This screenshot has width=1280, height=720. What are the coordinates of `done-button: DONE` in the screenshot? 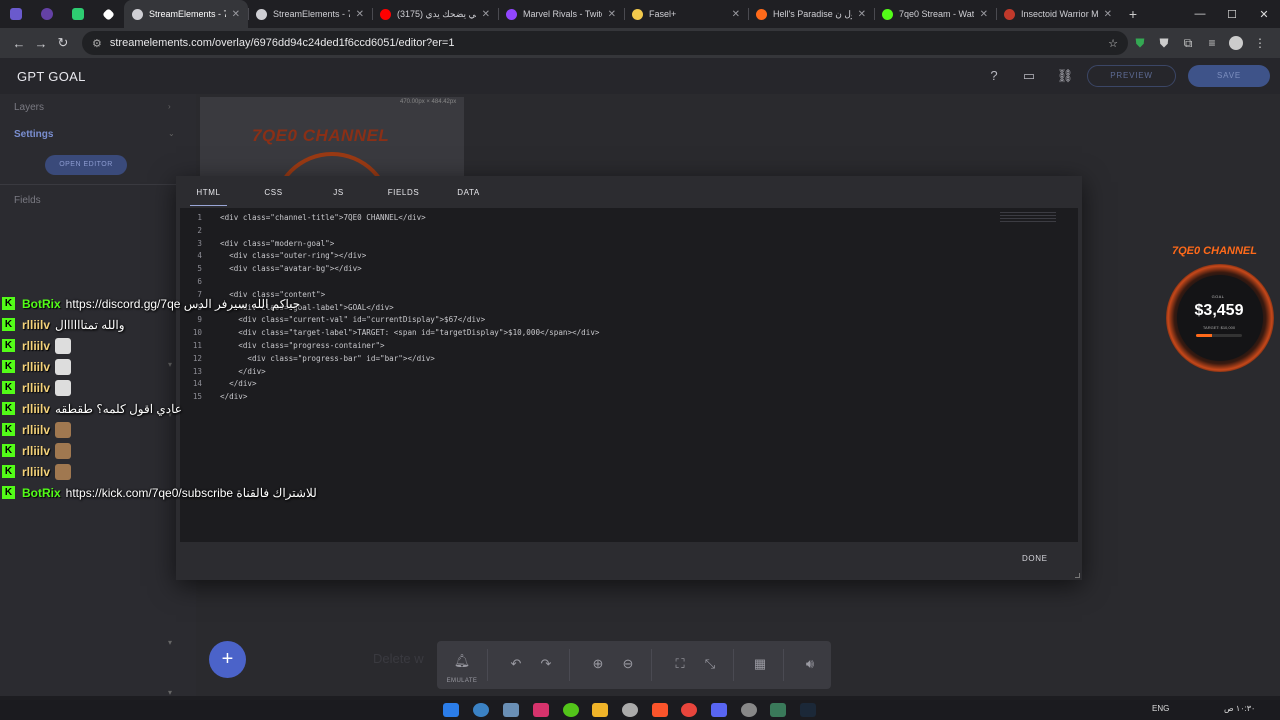 It's located at (1035, 558).